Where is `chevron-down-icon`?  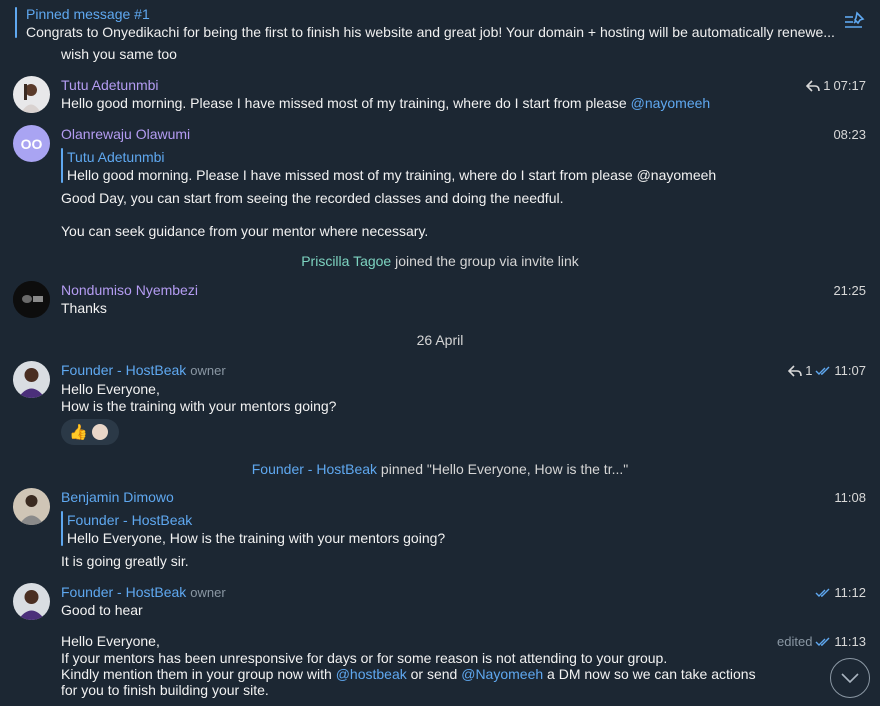 chevron-down-icon is located at coordinates (849, 677).